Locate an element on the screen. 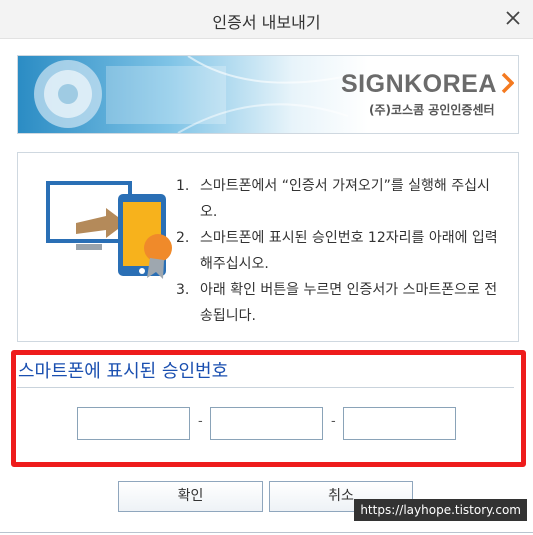  title-bar: 인증서 내보내기 is located at coordinates (266, 19).